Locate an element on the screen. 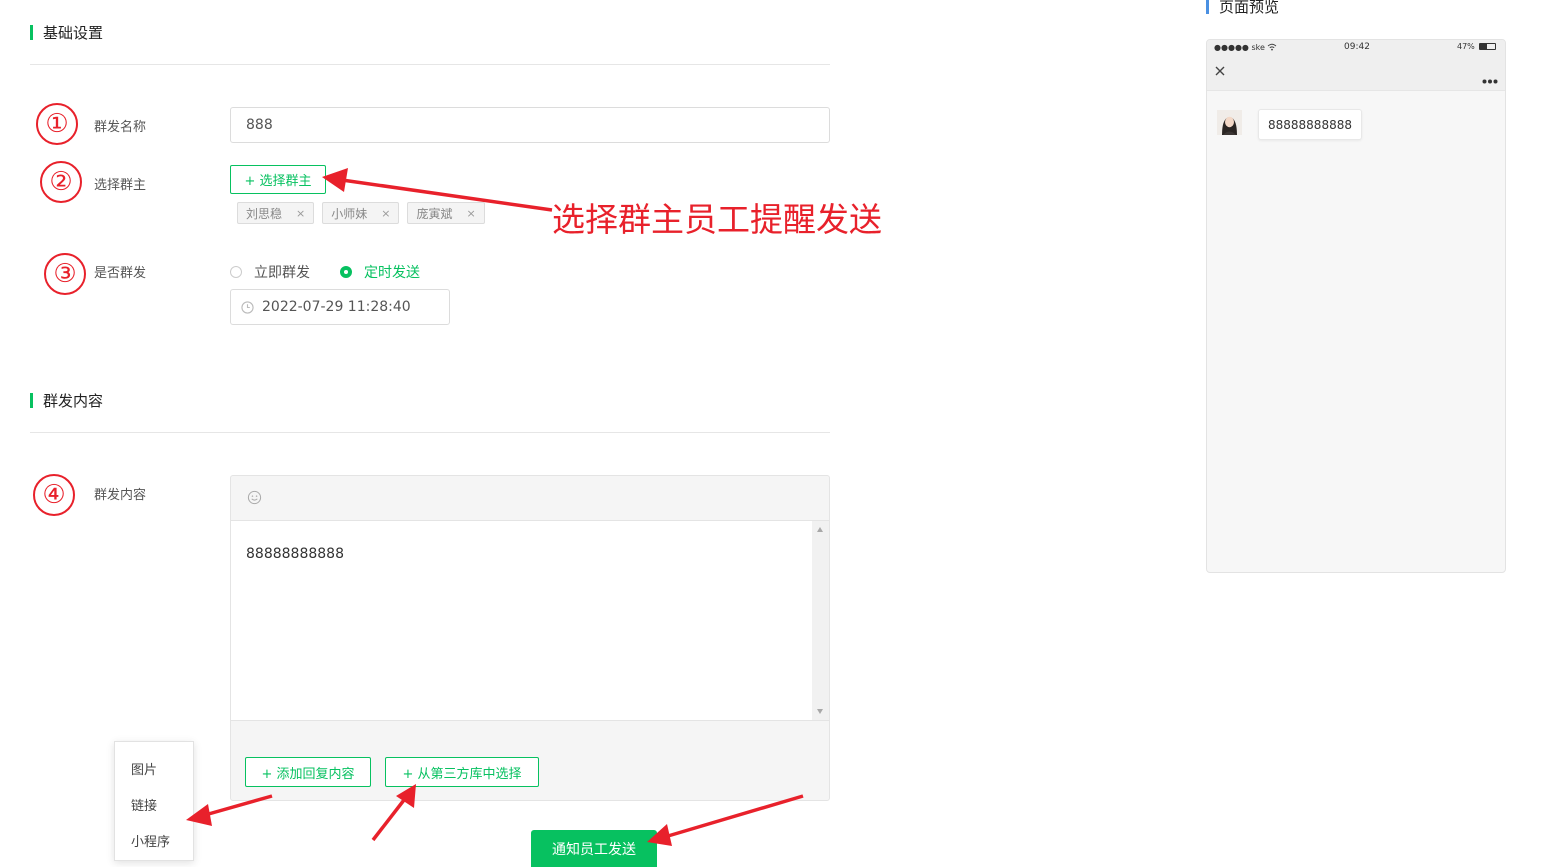 The image size is (1566, 867). add-reply-button: + 添加回复内容 is located at coordinates (308, 772).